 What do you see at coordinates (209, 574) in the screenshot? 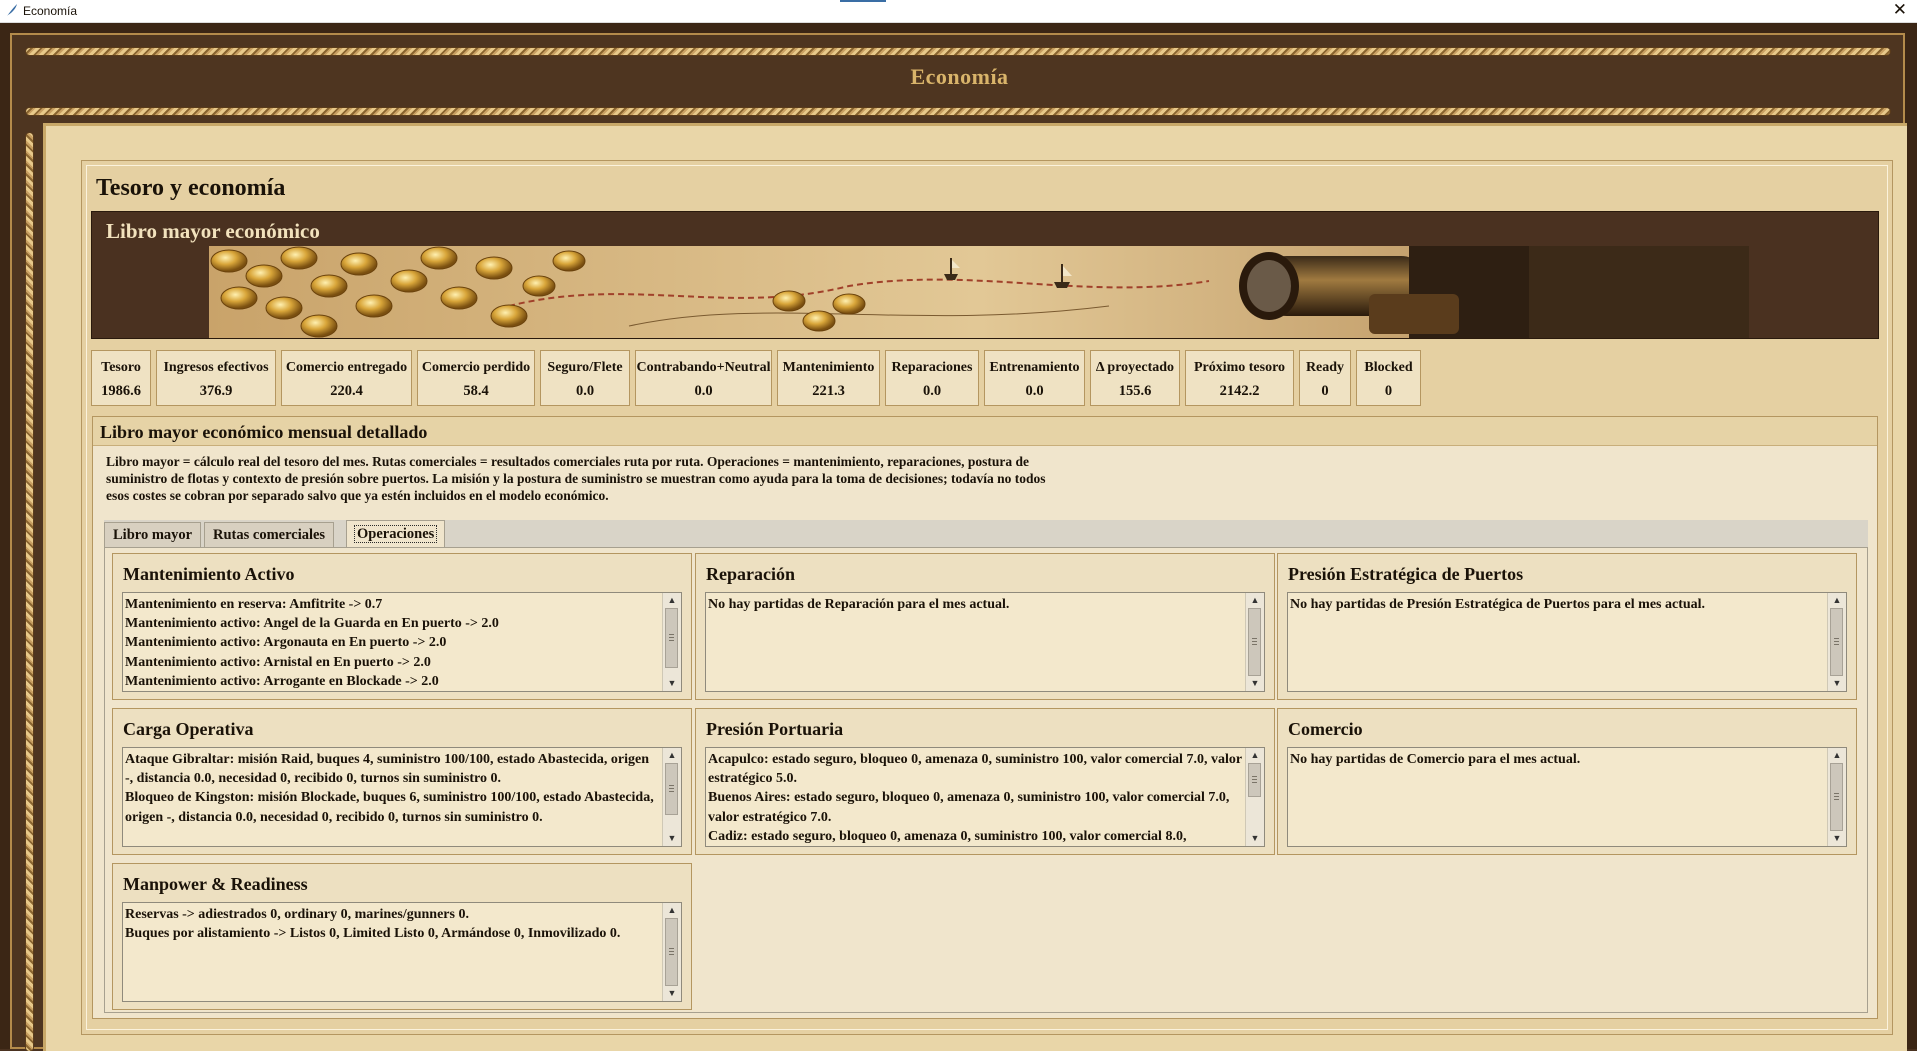
I see `card-title: Mantenimiento Activo` at bounding box center [209, 574].